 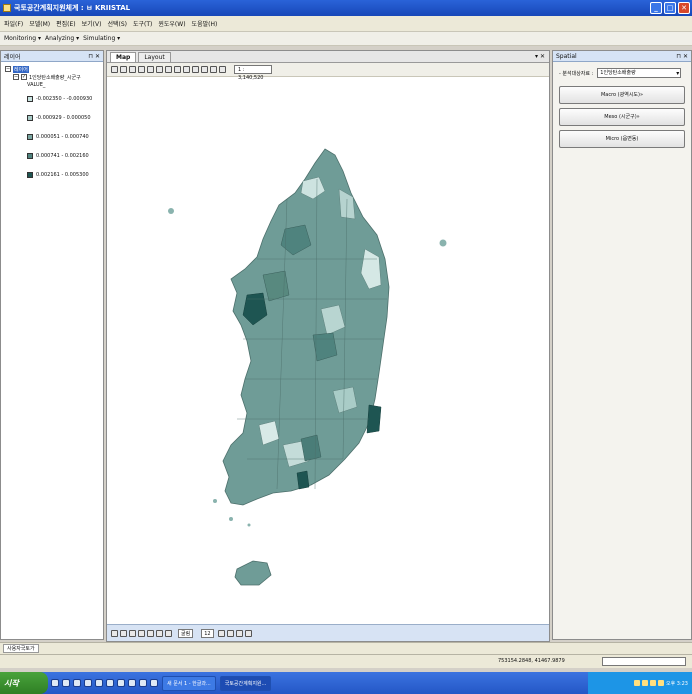 I want to click on forward-icon, so click(x=222, y=69).